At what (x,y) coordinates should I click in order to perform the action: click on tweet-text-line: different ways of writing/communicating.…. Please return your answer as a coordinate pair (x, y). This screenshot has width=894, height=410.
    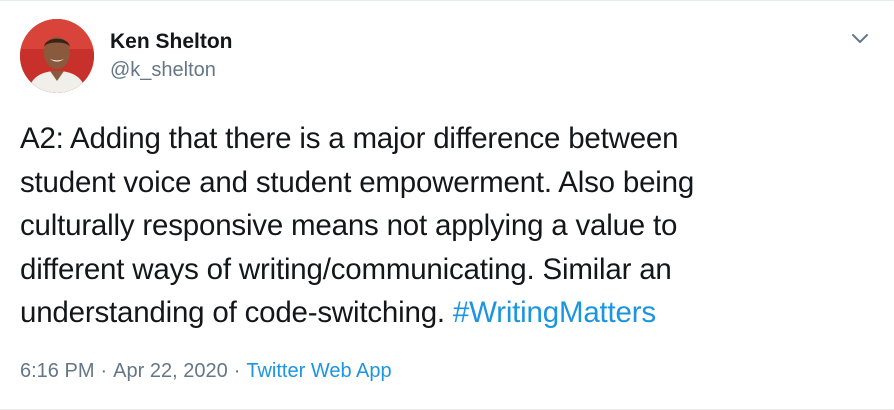
    Looking at the image, I should click on (346, 269).